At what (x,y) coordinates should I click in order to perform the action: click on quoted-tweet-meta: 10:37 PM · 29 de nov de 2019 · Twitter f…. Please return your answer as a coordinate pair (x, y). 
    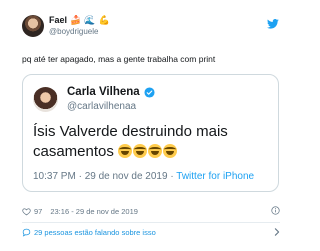
    Looking at the image, I should click on (143, 176).